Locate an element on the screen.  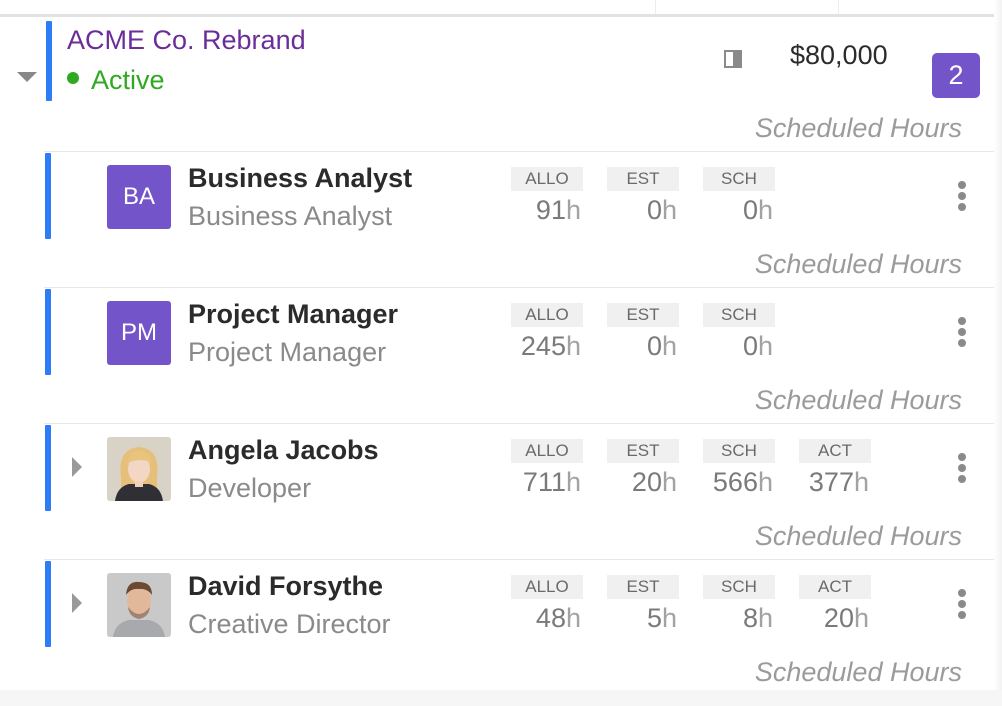
stat-est: EST 5h is located at coordinates (643, 604).